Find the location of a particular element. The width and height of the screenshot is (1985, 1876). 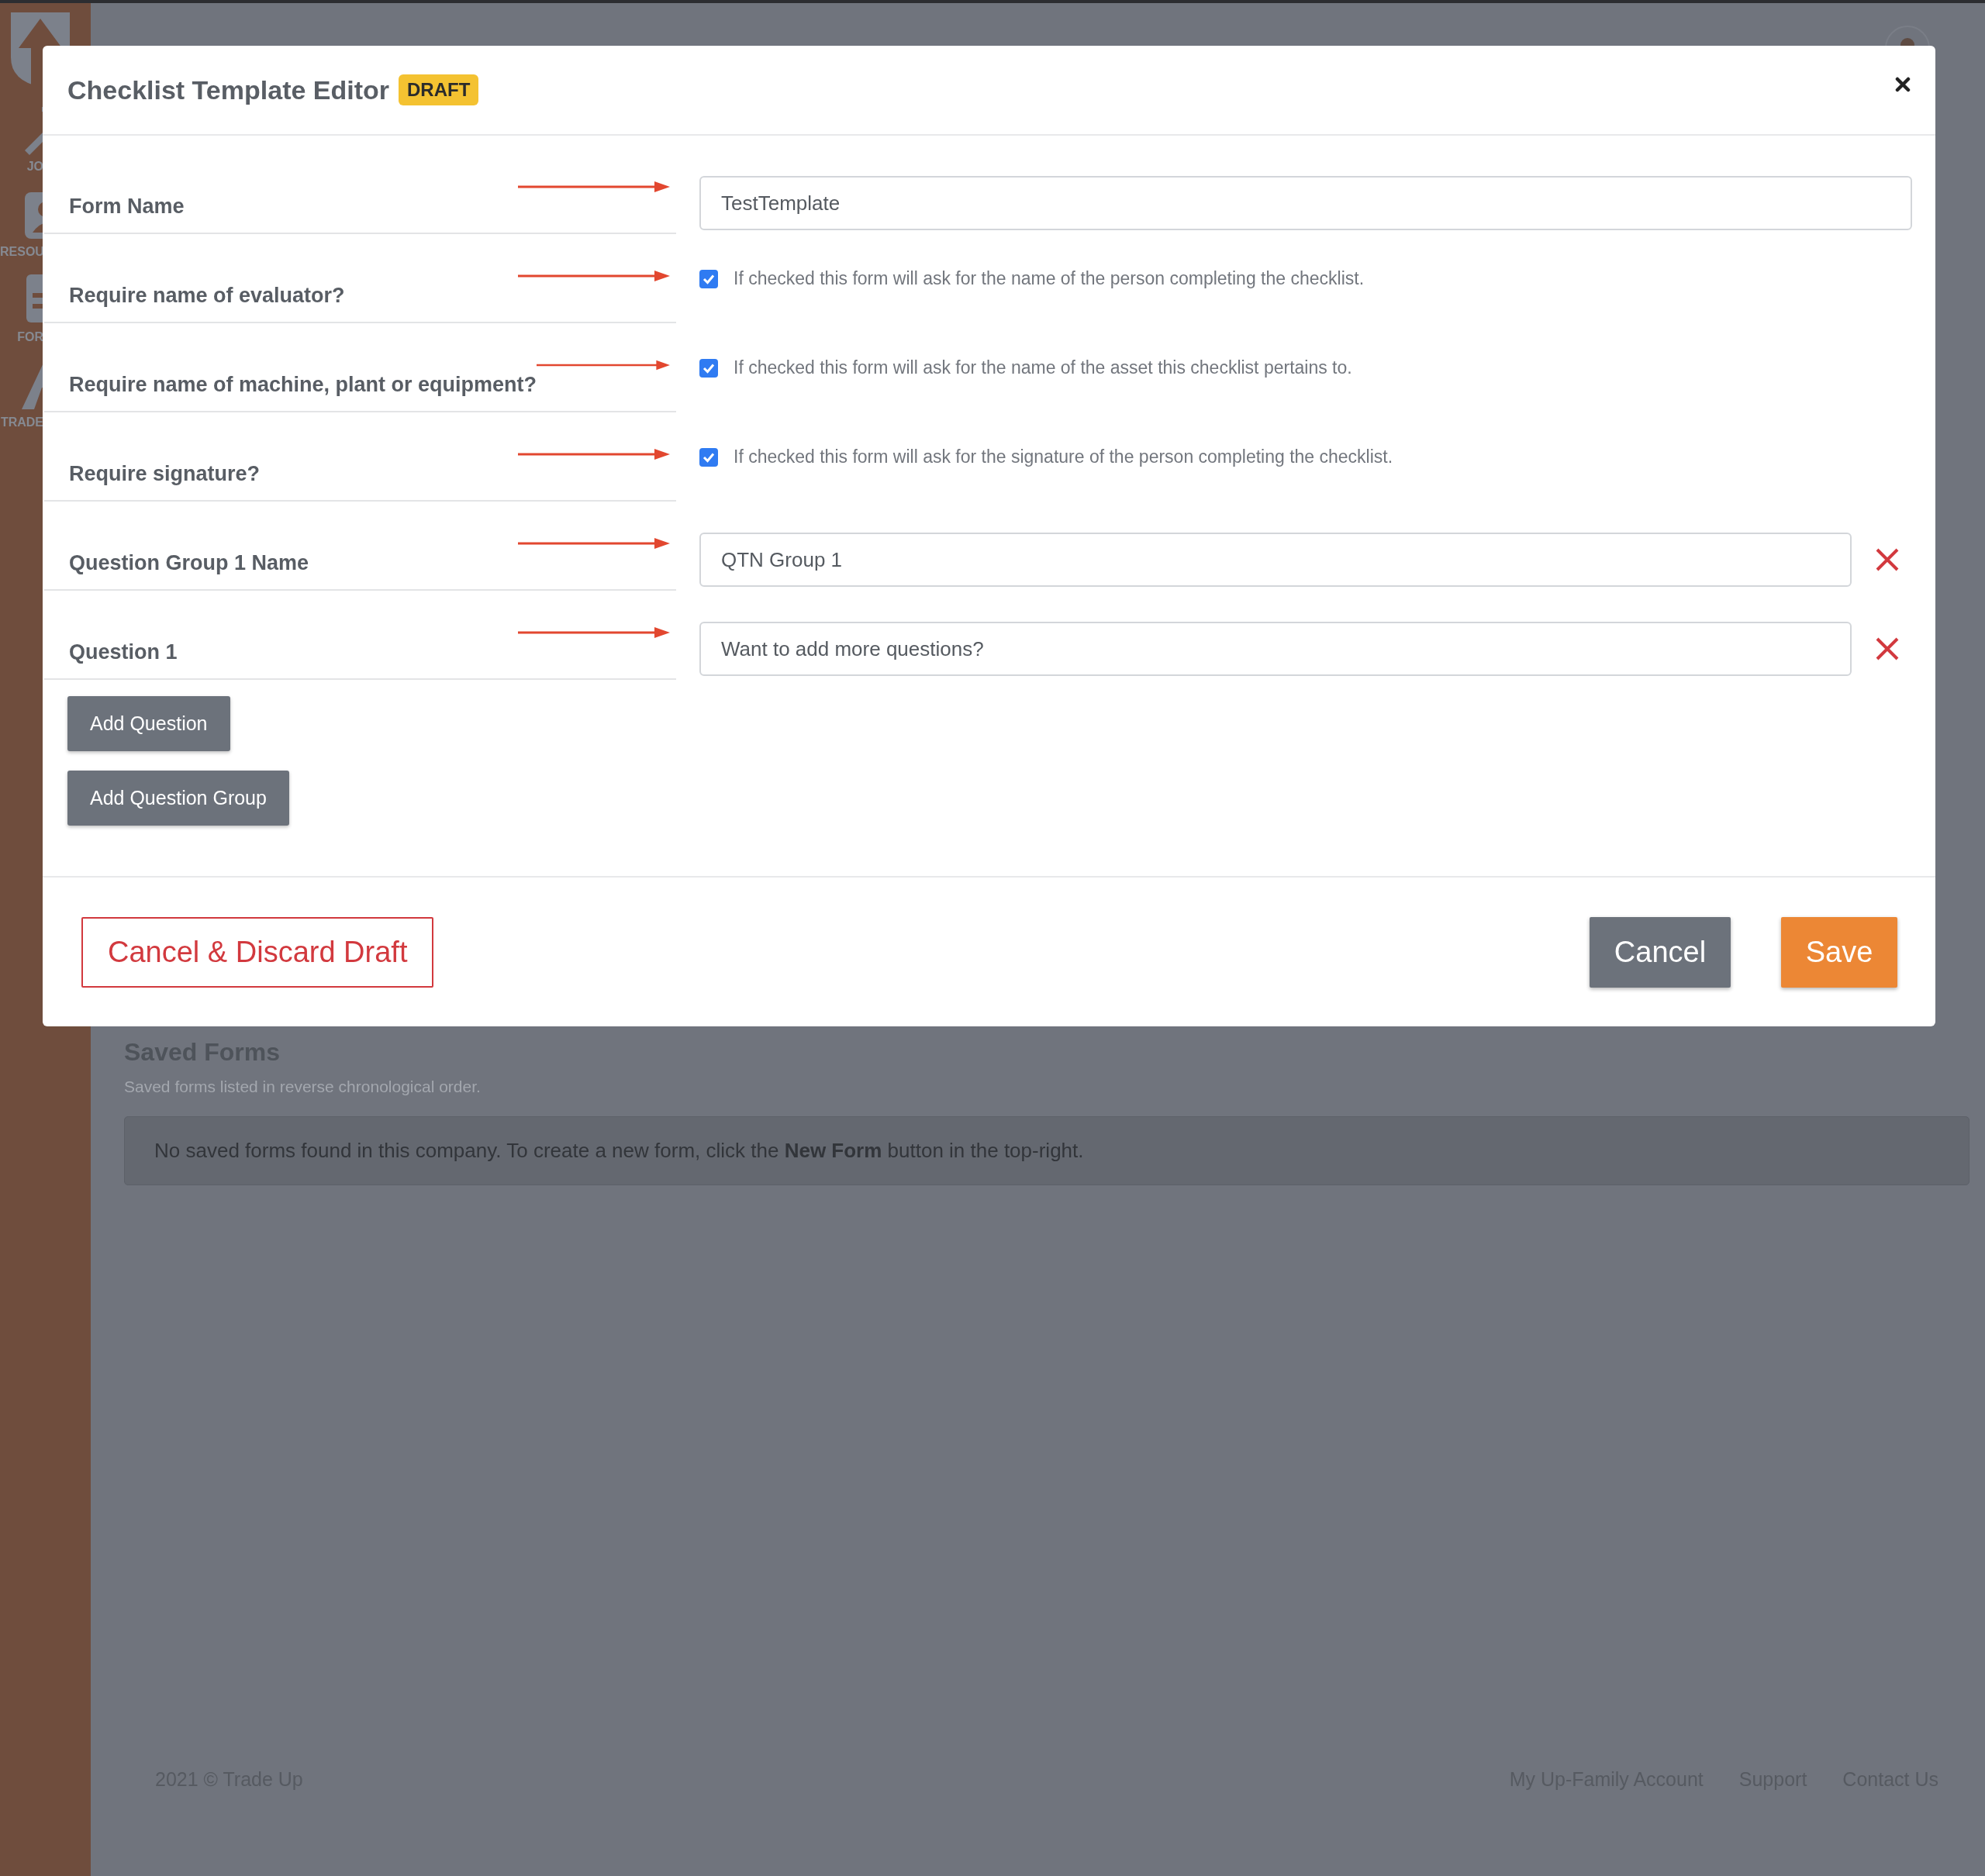

text-field: TestTemplate is located at coordinates (1305, 203).